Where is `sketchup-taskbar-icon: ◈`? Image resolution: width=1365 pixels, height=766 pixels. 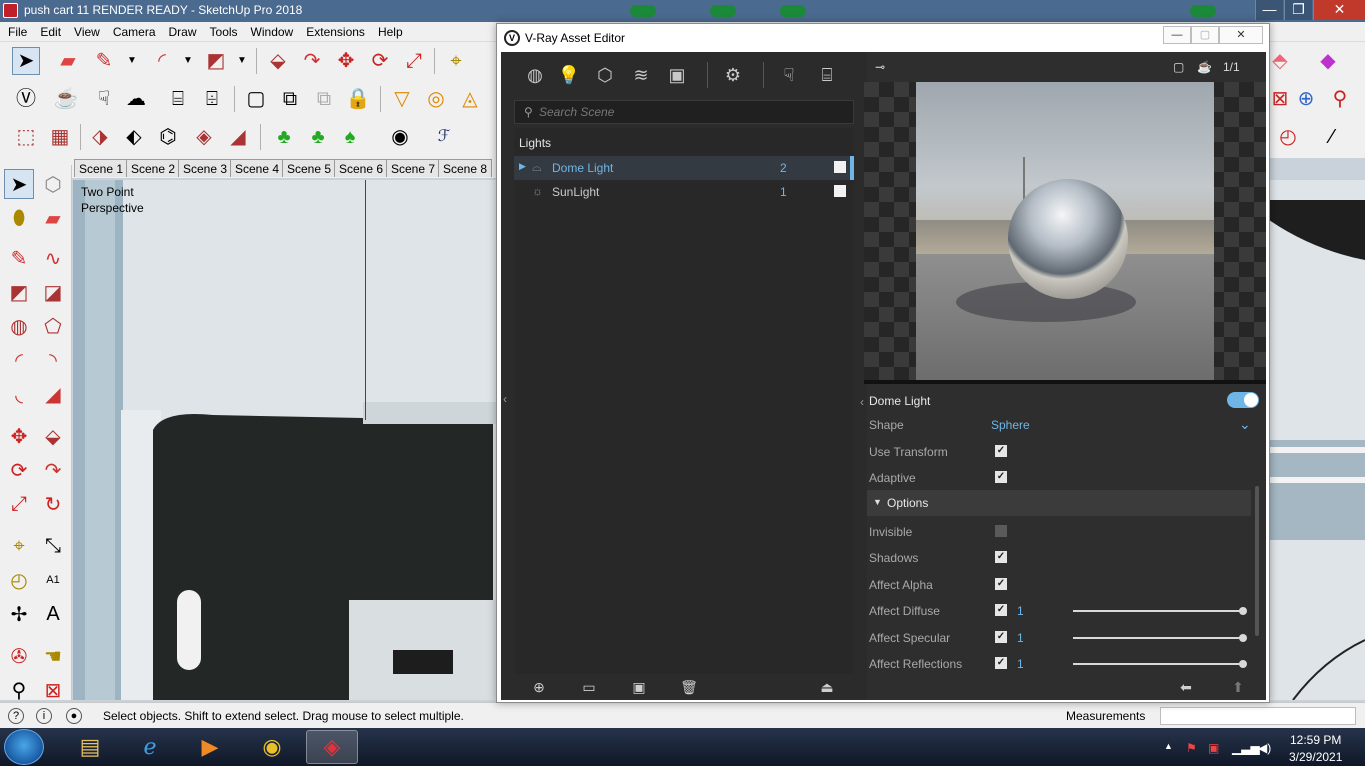 sketchup-taskbar-icon: ◈ is located at coordinates (332, 747).